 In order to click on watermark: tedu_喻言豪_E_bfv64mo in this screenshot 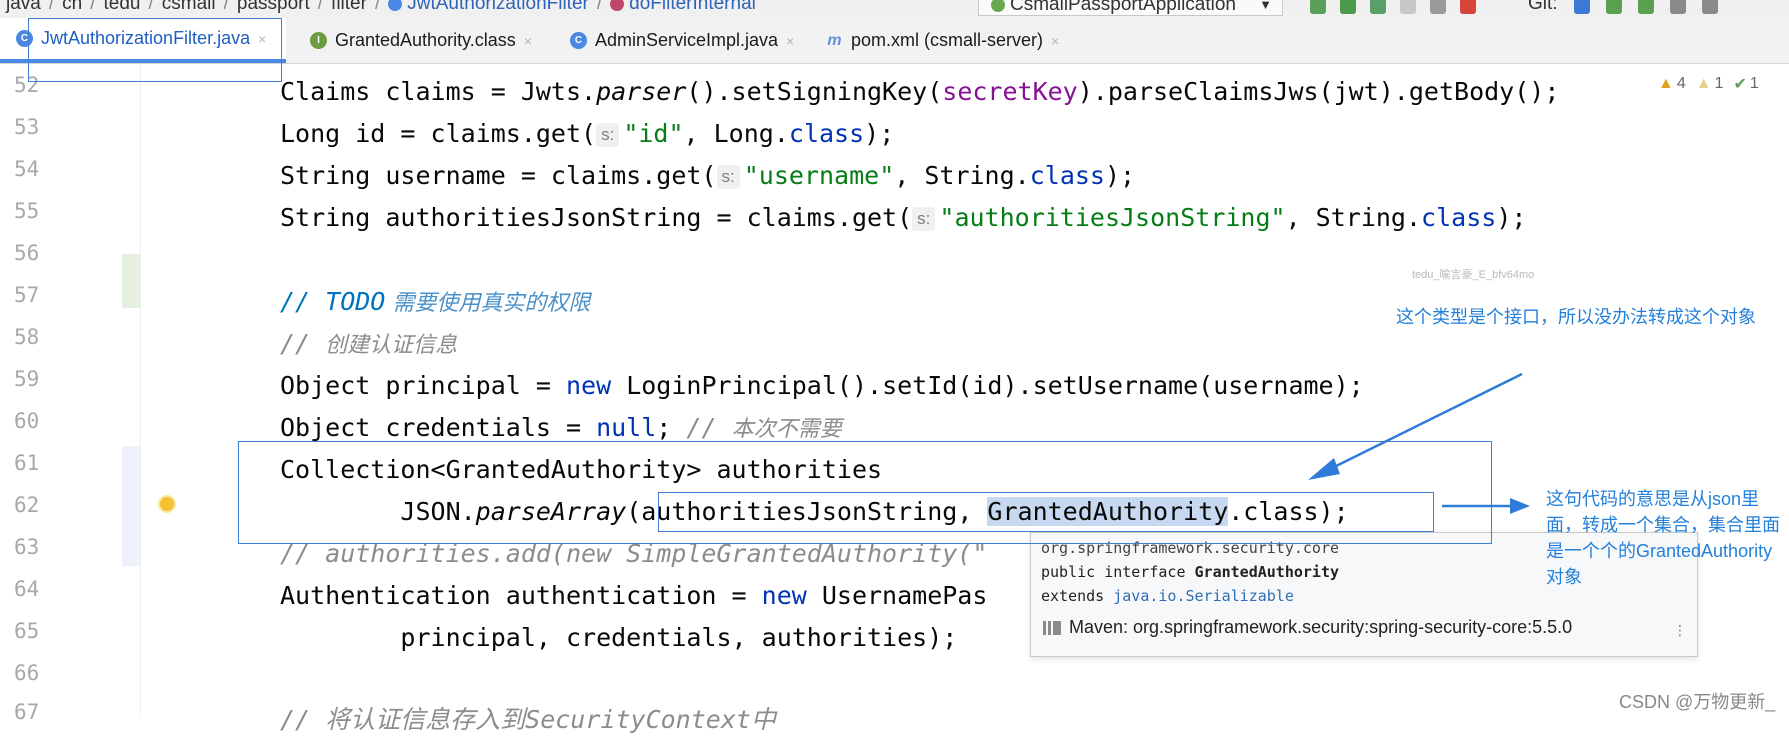, I will do `click(1473, 275)`.